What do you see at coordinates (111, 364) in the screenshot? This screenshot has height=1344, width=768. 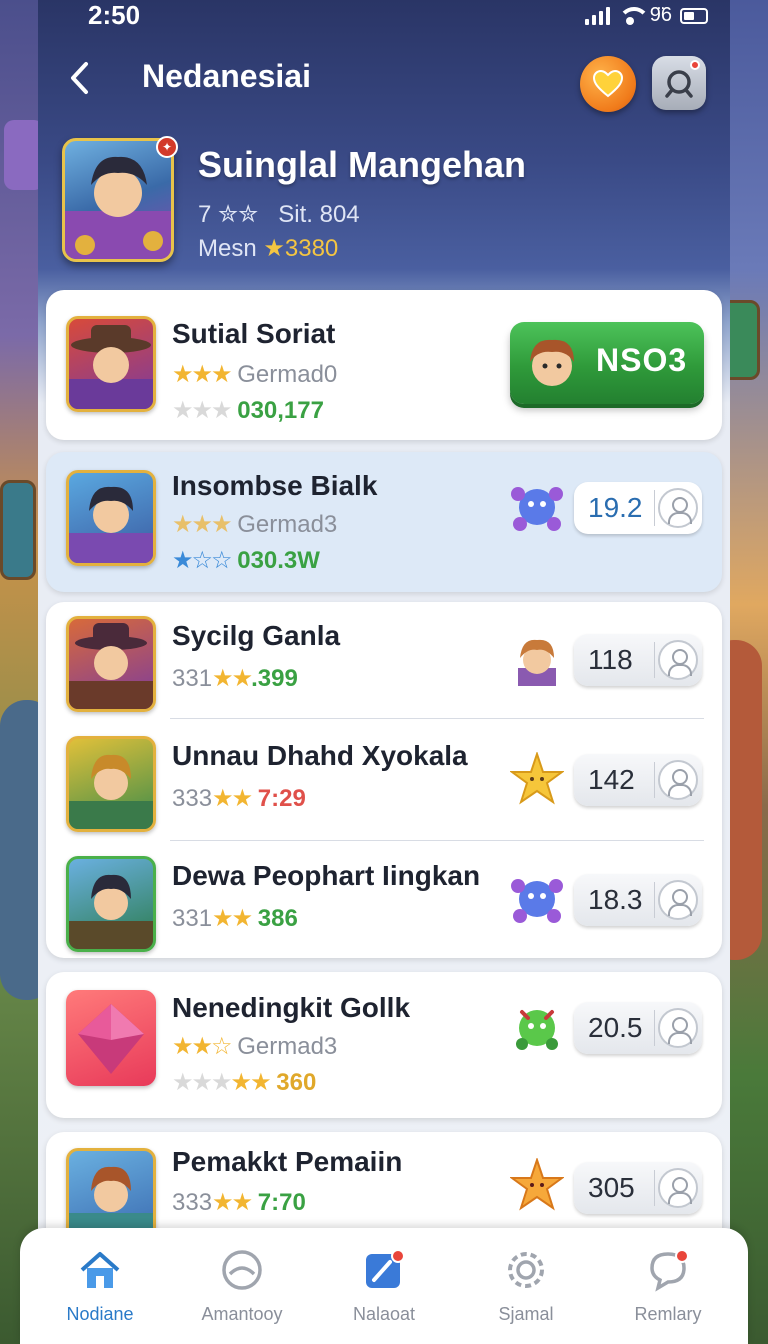 I see `featured-thumbnail` at bounding box center [111, 364].